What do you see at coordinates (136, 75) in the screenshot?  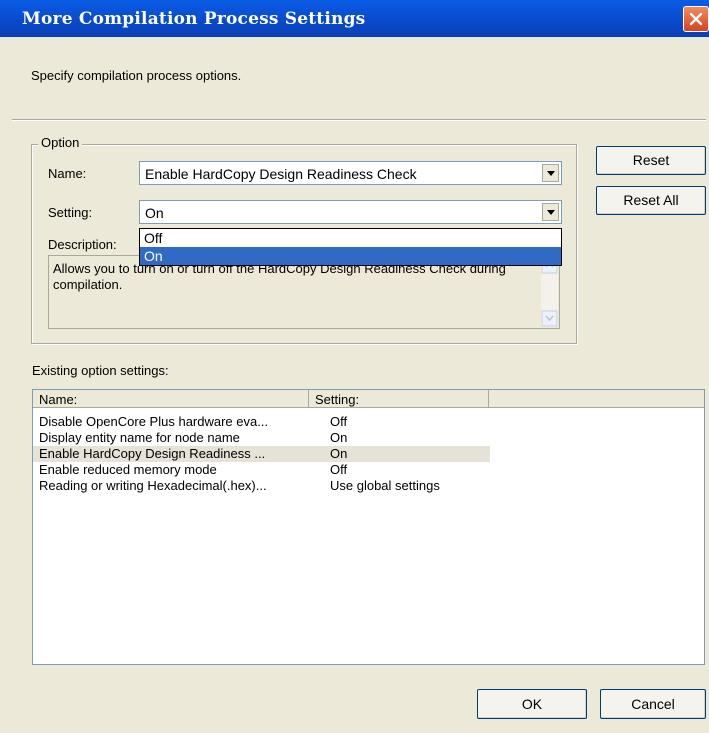 I see `intro-text: Specify compilation process options.` at bounding box center [136, 75].